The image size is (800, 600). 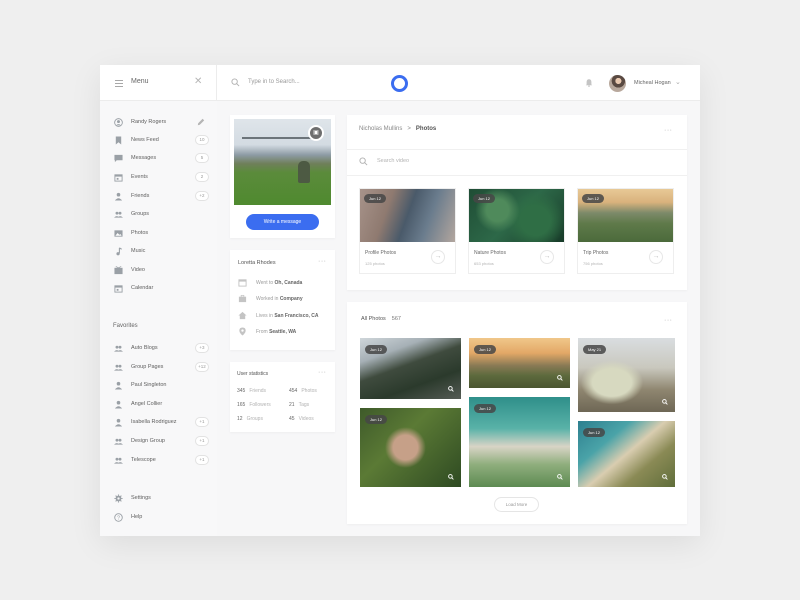 I want to click on about-row: Worked in Company, so click(x=285, y=299).